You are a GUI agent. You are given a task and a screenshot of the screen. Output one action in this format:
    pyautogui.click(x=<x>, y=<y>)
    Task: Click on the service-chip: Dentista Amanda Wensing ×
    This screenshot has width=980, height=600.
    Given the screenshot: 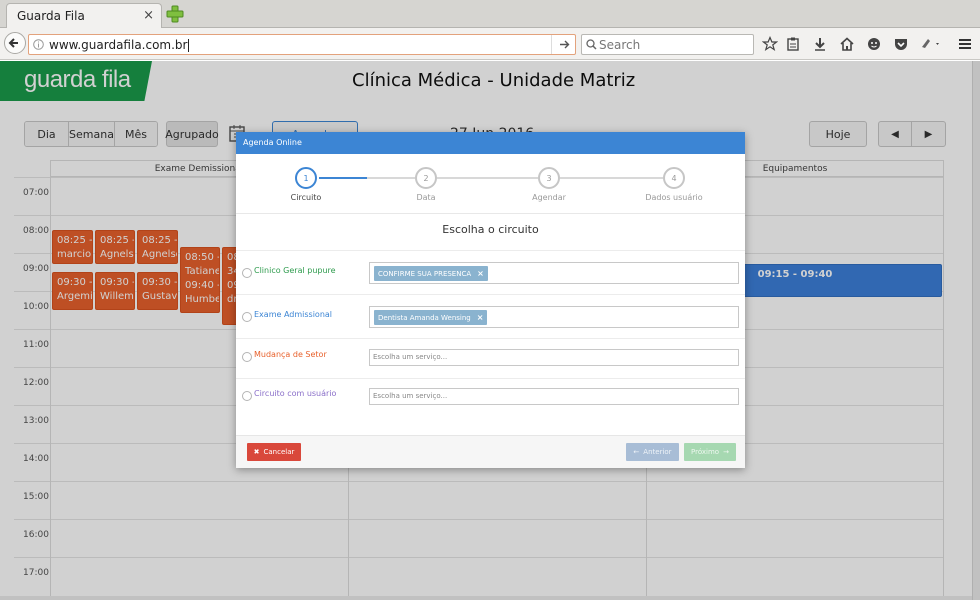 What is the action you would take?
    pyautogui.click(x=431, y=317)
    